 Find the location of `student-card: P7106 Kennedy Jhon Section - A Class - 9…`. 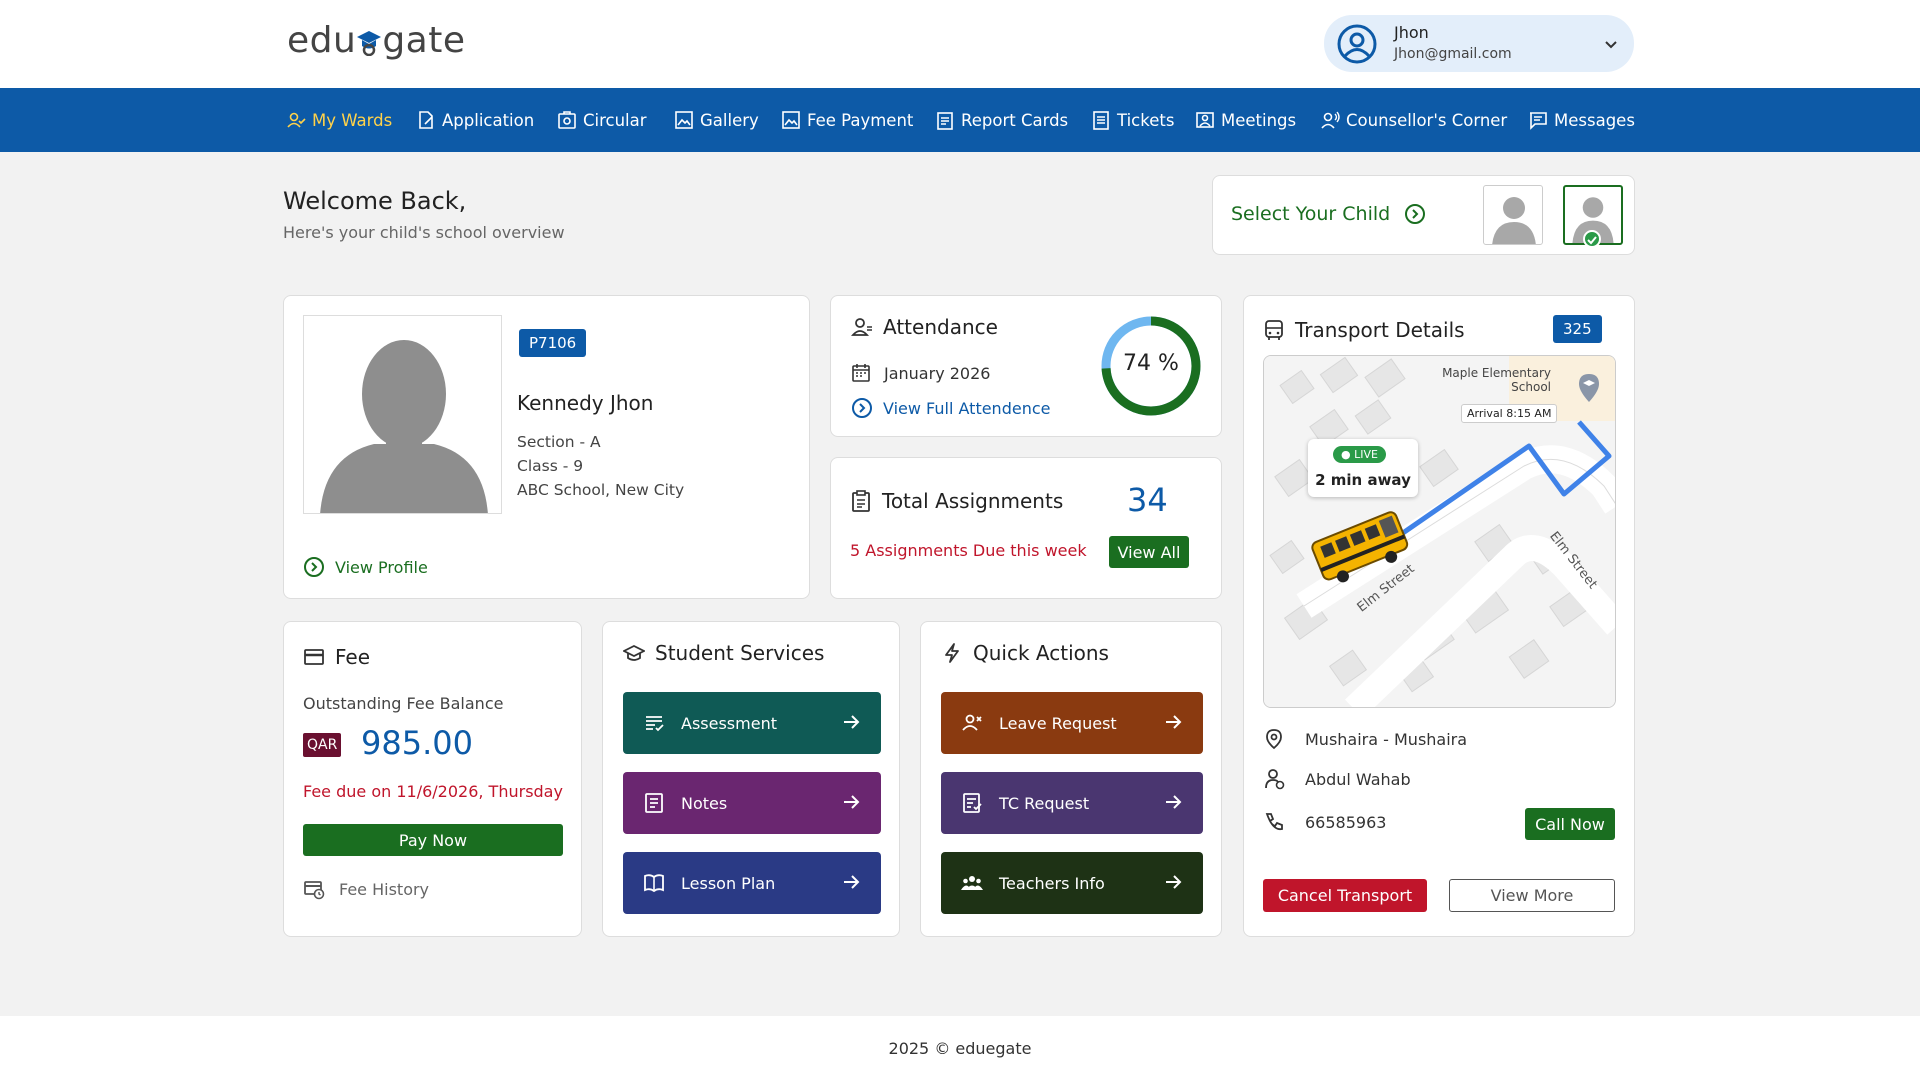

student-card: P7106 Kennedy Jhon Section - A Class - 9… is located at coordinates (546, 447).